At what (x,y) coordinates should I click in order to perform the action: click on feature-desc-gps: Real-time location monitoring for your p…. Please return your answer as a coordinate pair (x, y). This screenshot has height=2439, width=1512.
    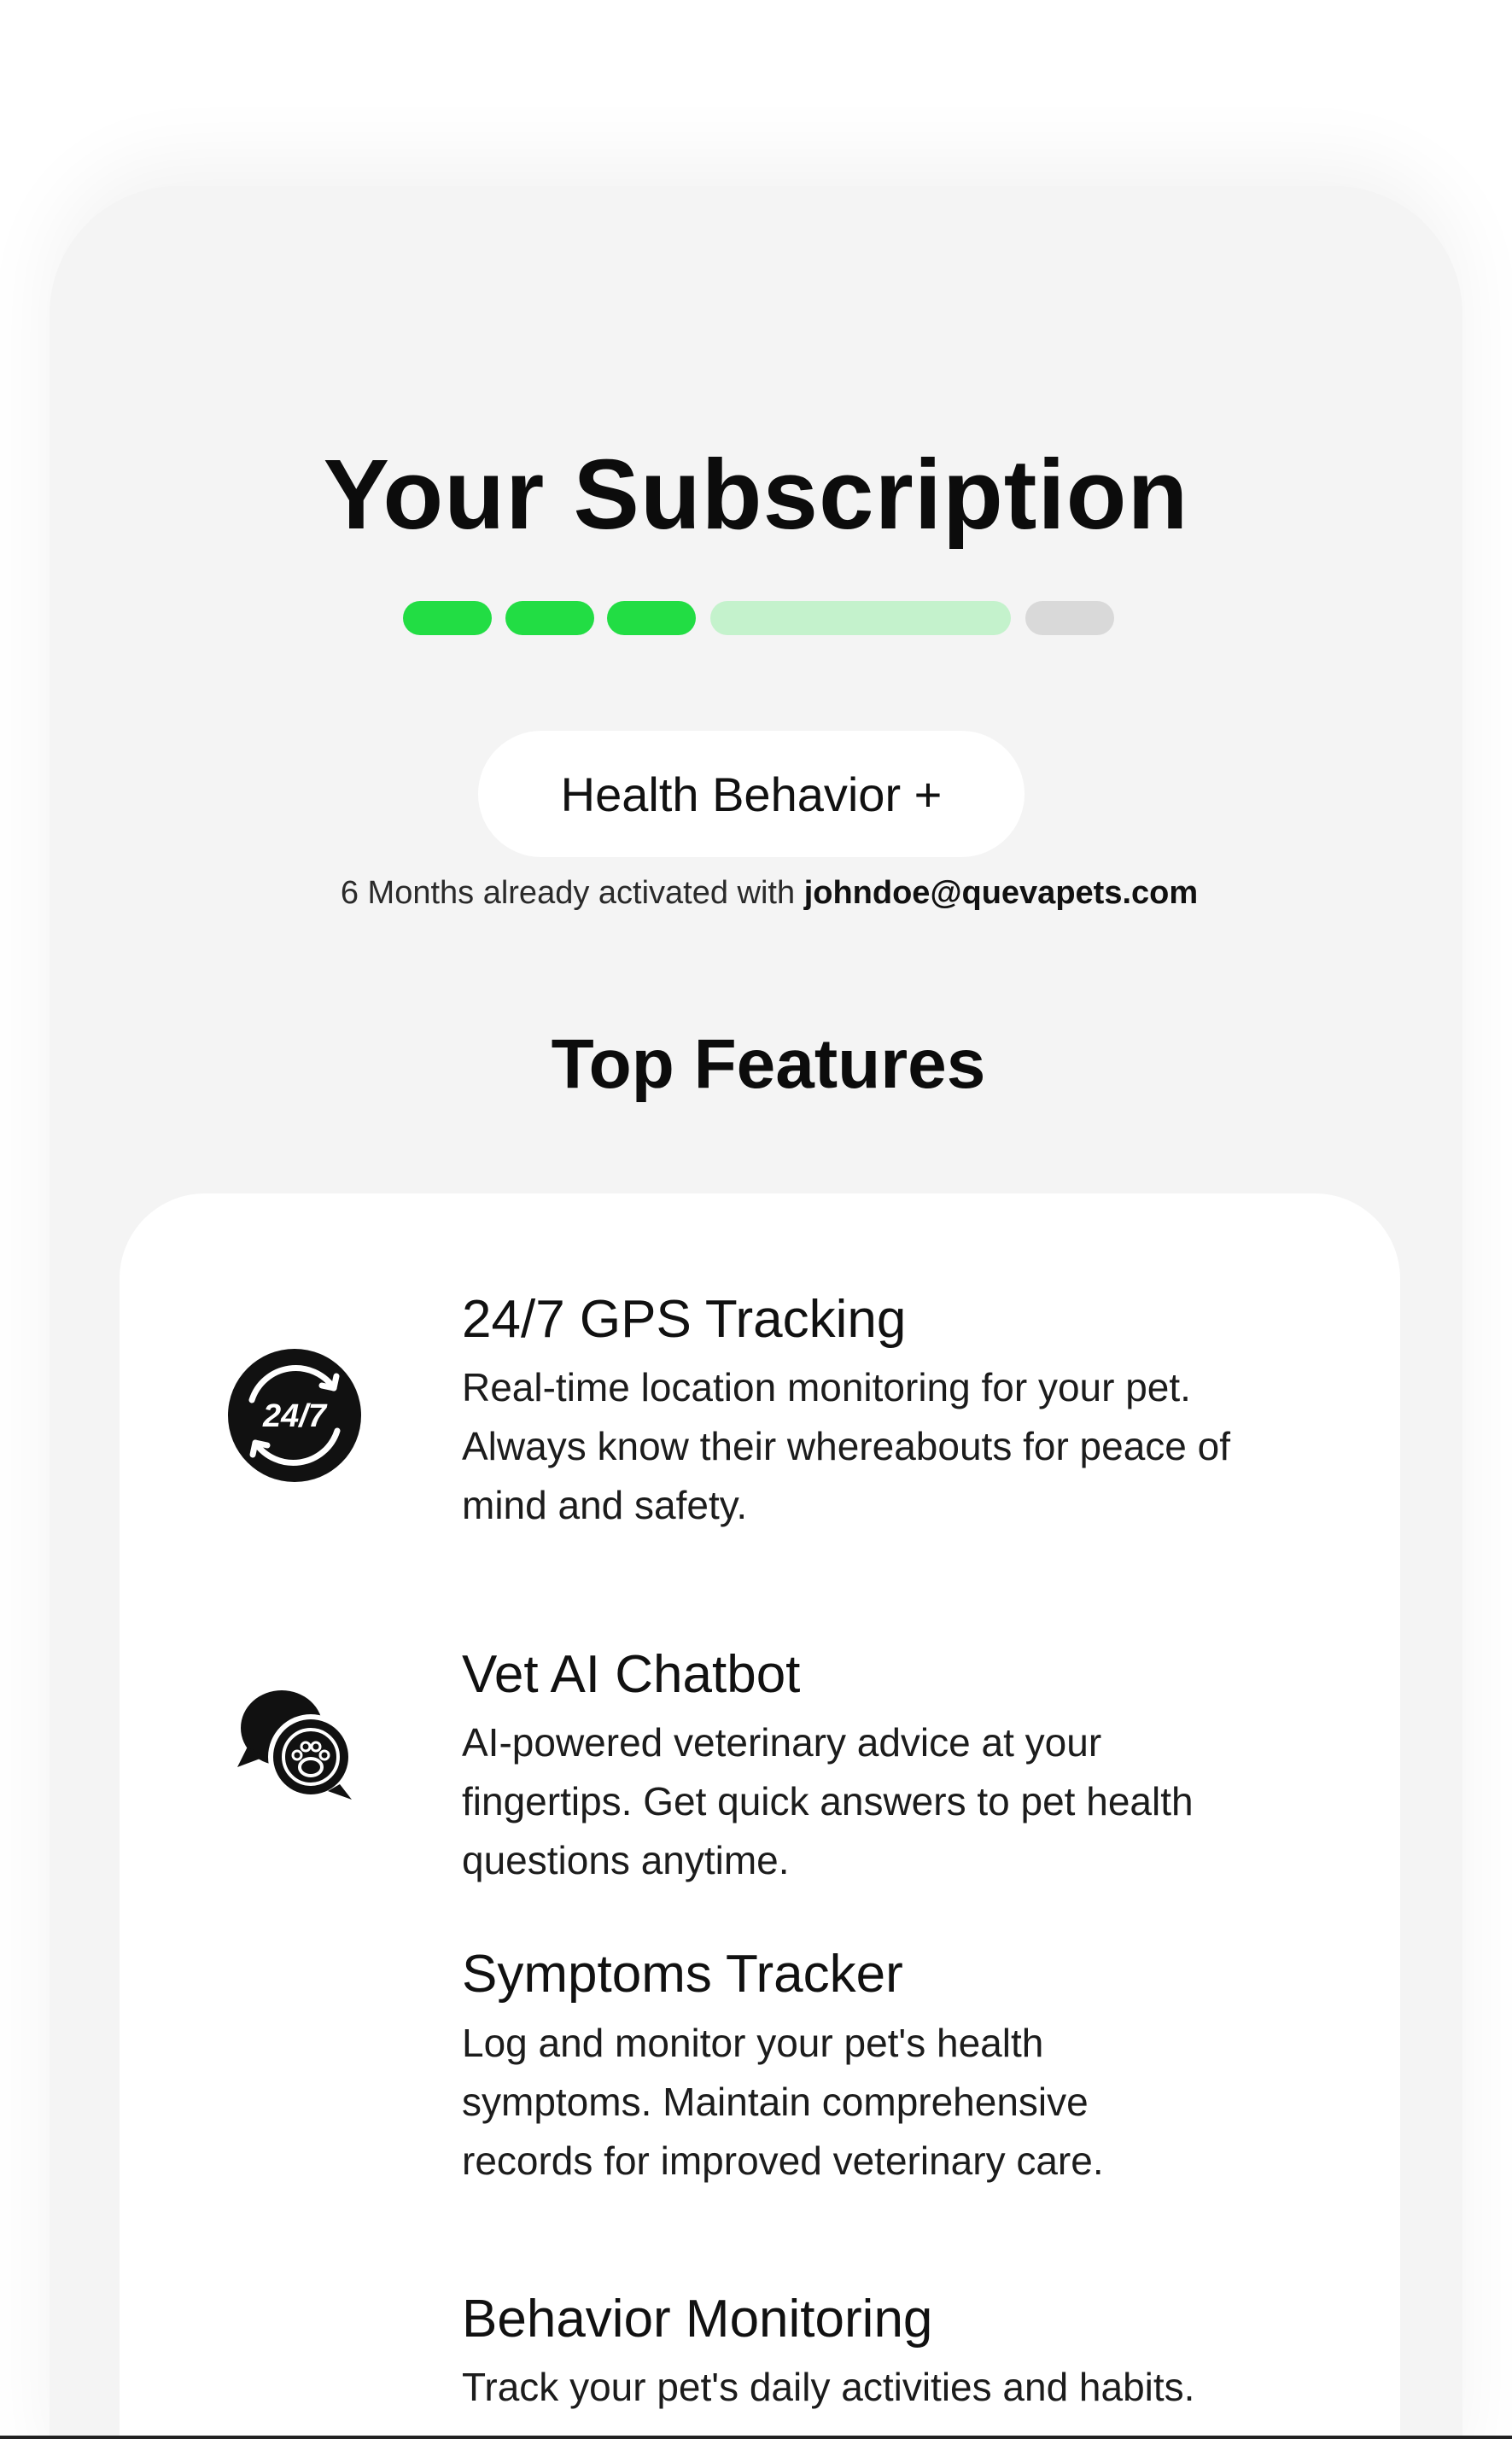
    Looking at the image, I should click on (906, 1446).